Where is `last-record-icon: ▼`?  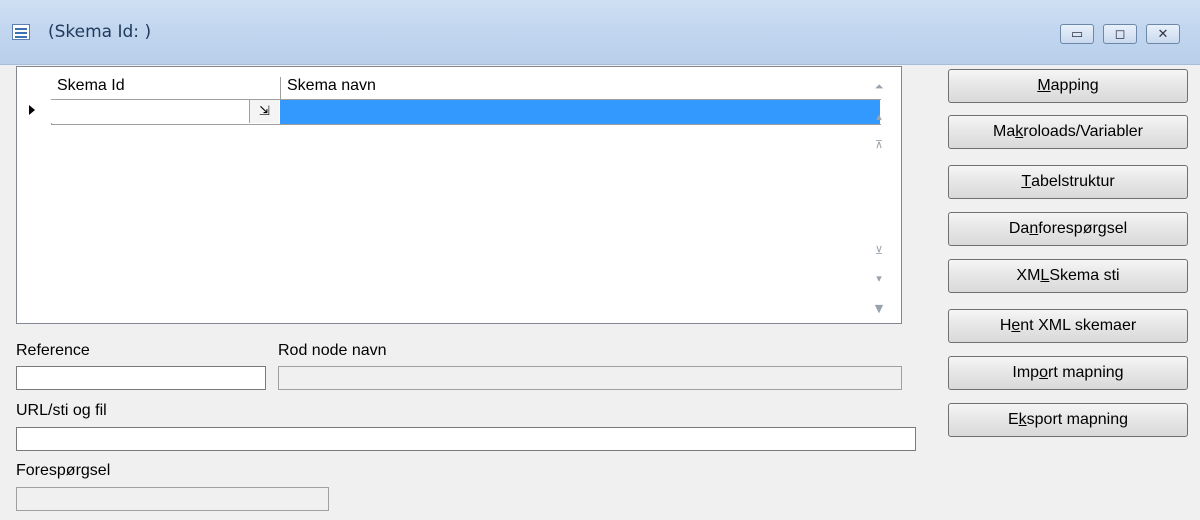
last-record-icon: ▼ is located at coordinates (879, 309).